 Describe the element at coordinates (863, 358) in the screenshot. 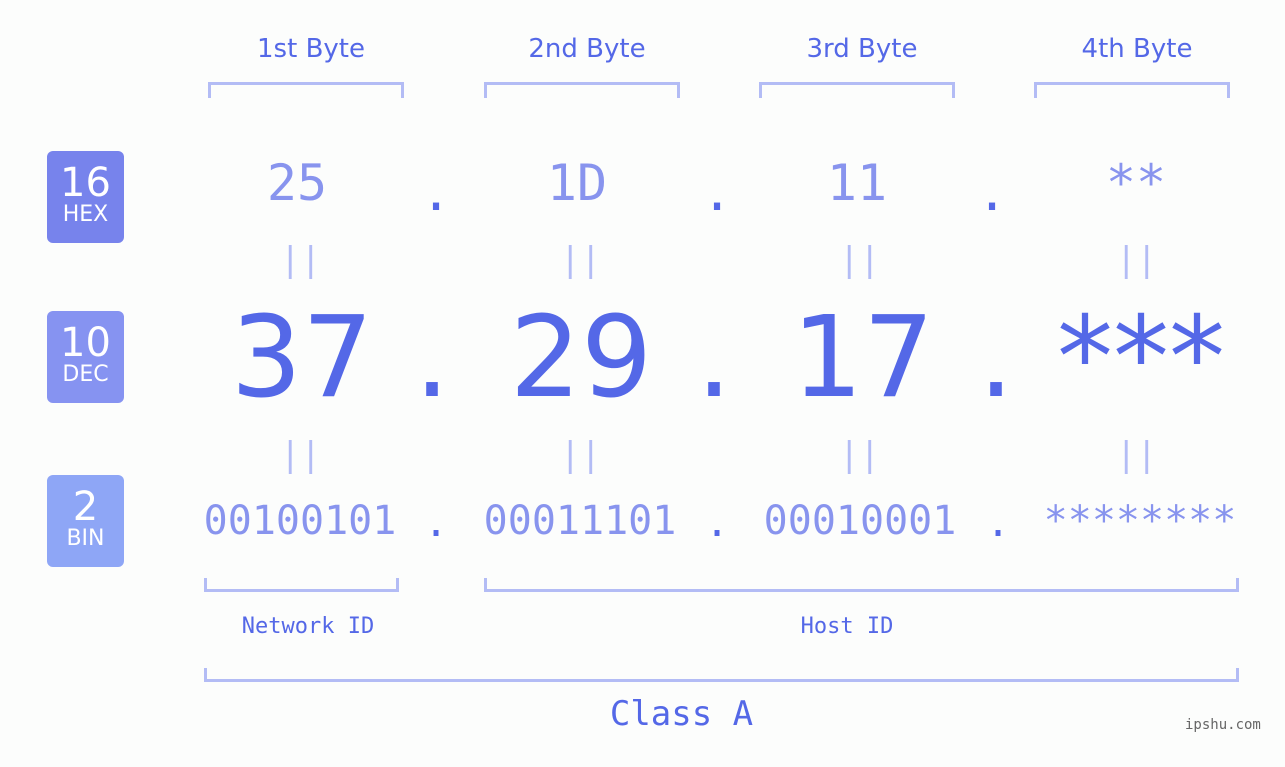

I see `dec-byte-3: 17` at that location.